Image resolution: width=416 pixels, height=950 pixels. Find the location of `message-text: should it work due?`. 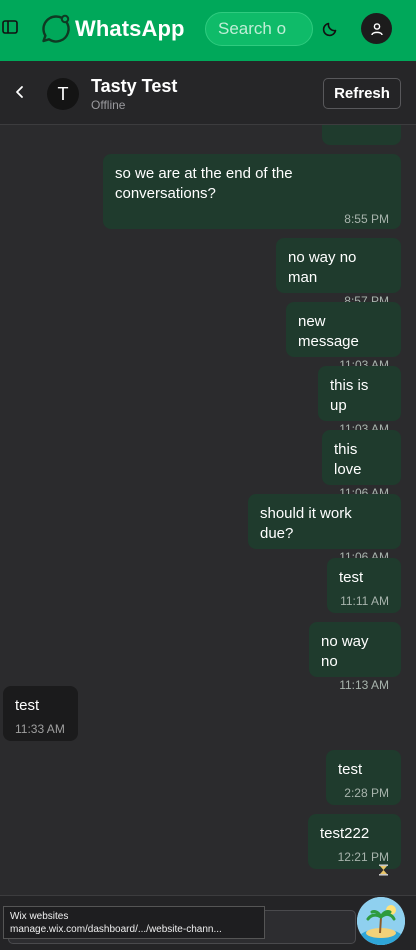

message-text: should it work due? is located at coordinates (306, 523).